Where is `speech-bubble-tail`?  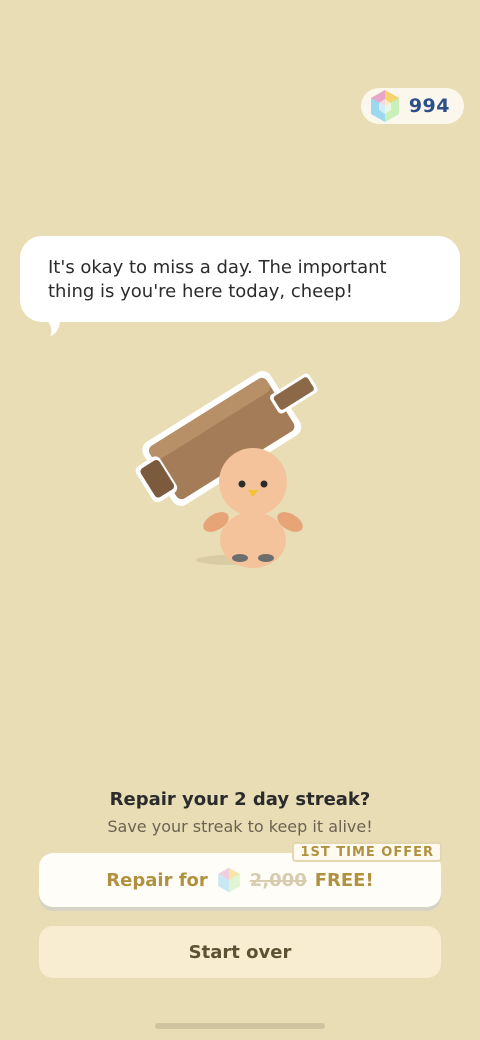
speech-bubble-tail is located at coordinates (51, 324).